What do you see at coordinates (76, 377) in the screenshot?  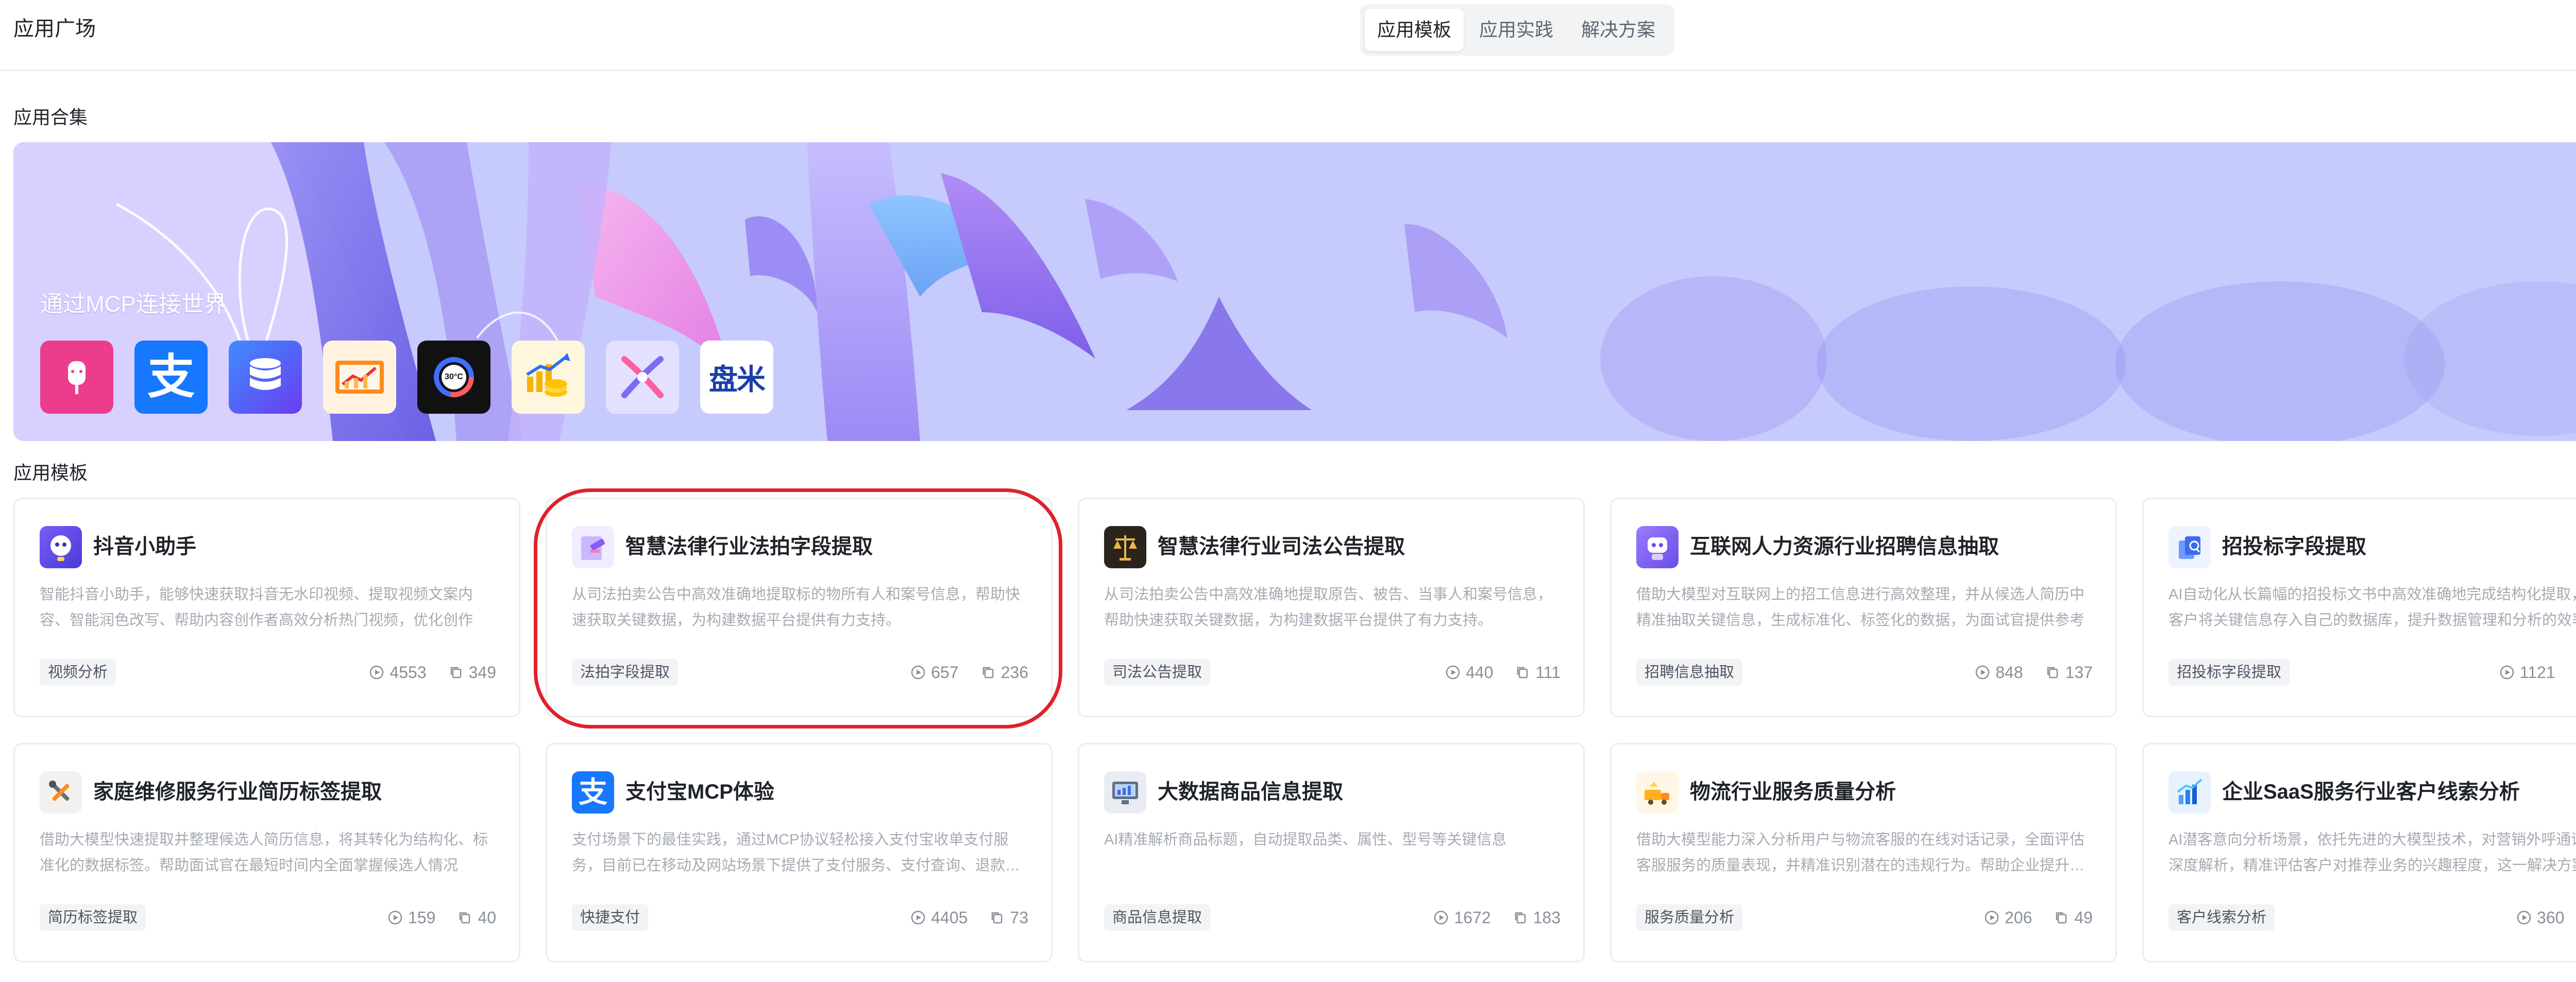 I see `pink-robot-icon` at bounding box center [76, 377].